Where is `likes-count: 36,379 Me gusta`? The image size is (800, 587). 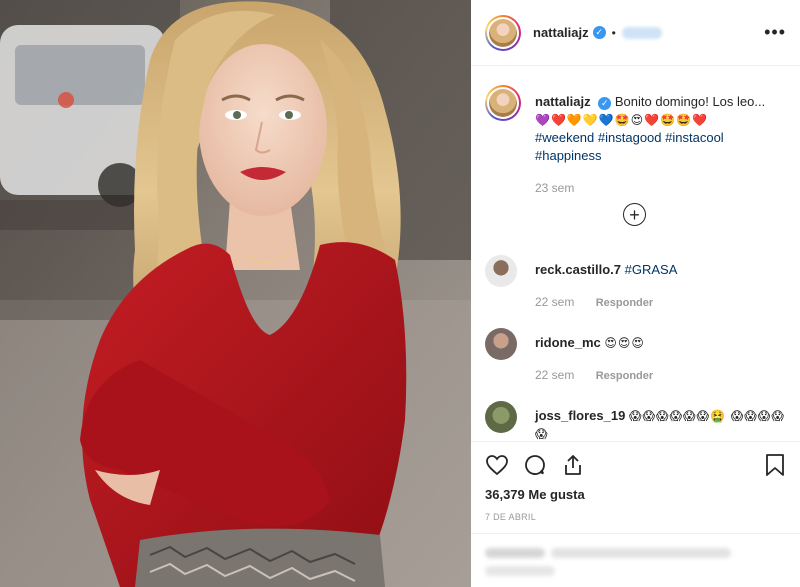 likes-count: 36,379 Me gusta is located at coordinates (535, 494).